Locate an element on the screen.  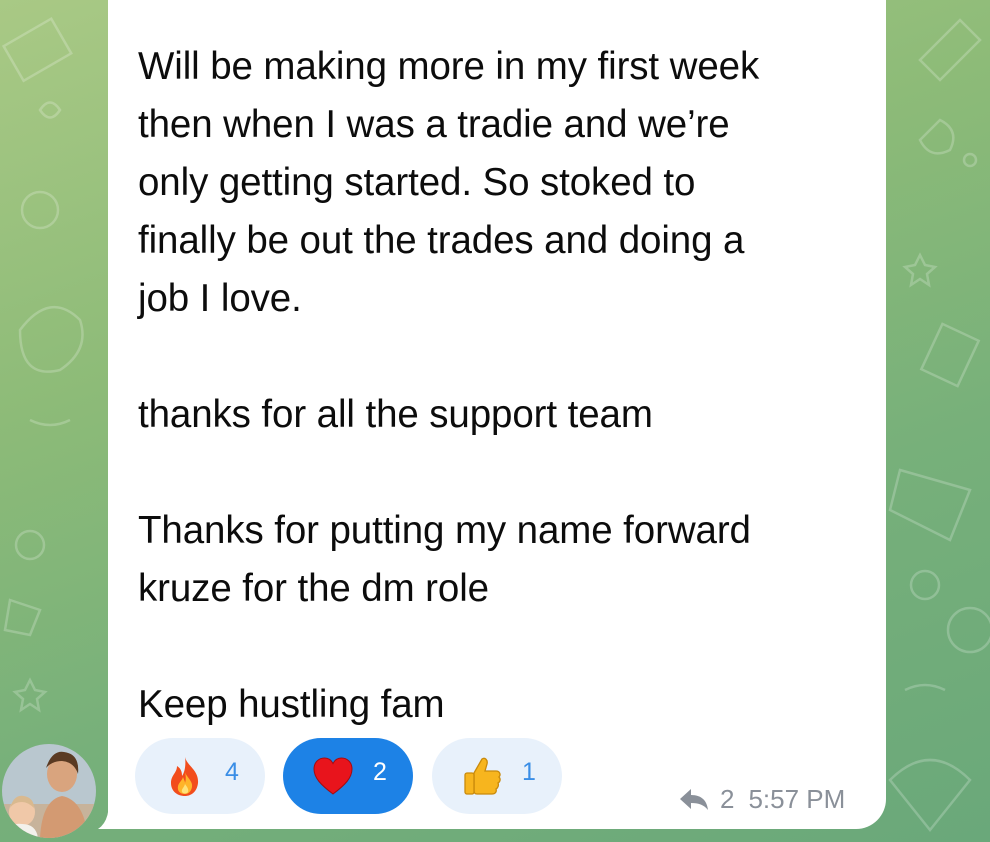
message-line: Keep hustling fam is located at coordinates (291, 704).